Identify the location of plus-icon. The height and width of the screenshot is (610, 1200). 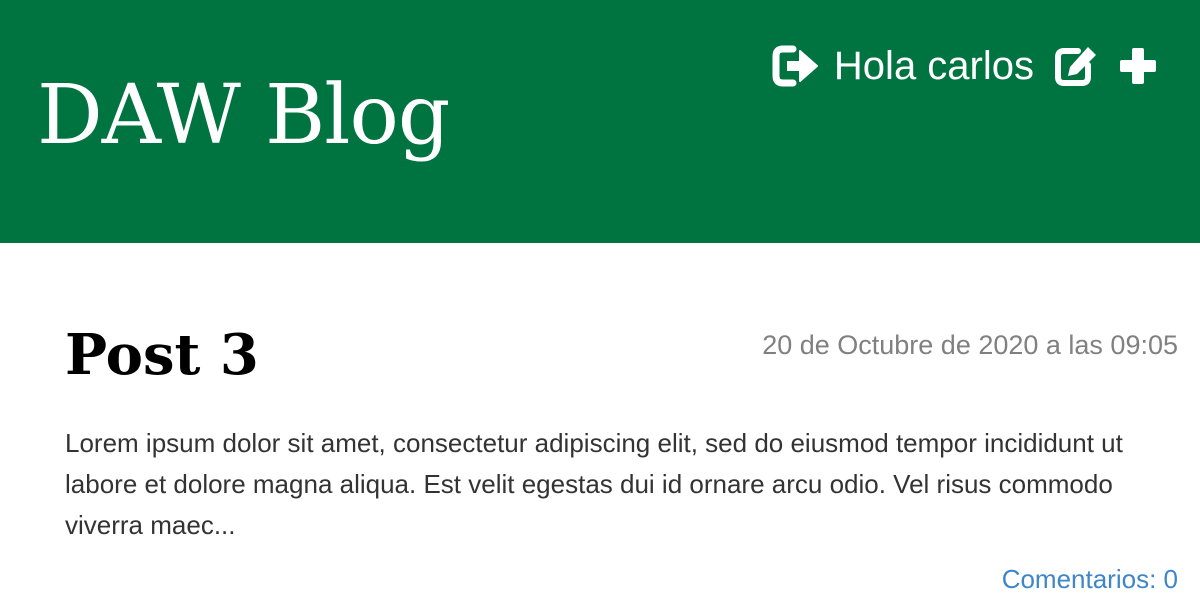
(1138, 66).